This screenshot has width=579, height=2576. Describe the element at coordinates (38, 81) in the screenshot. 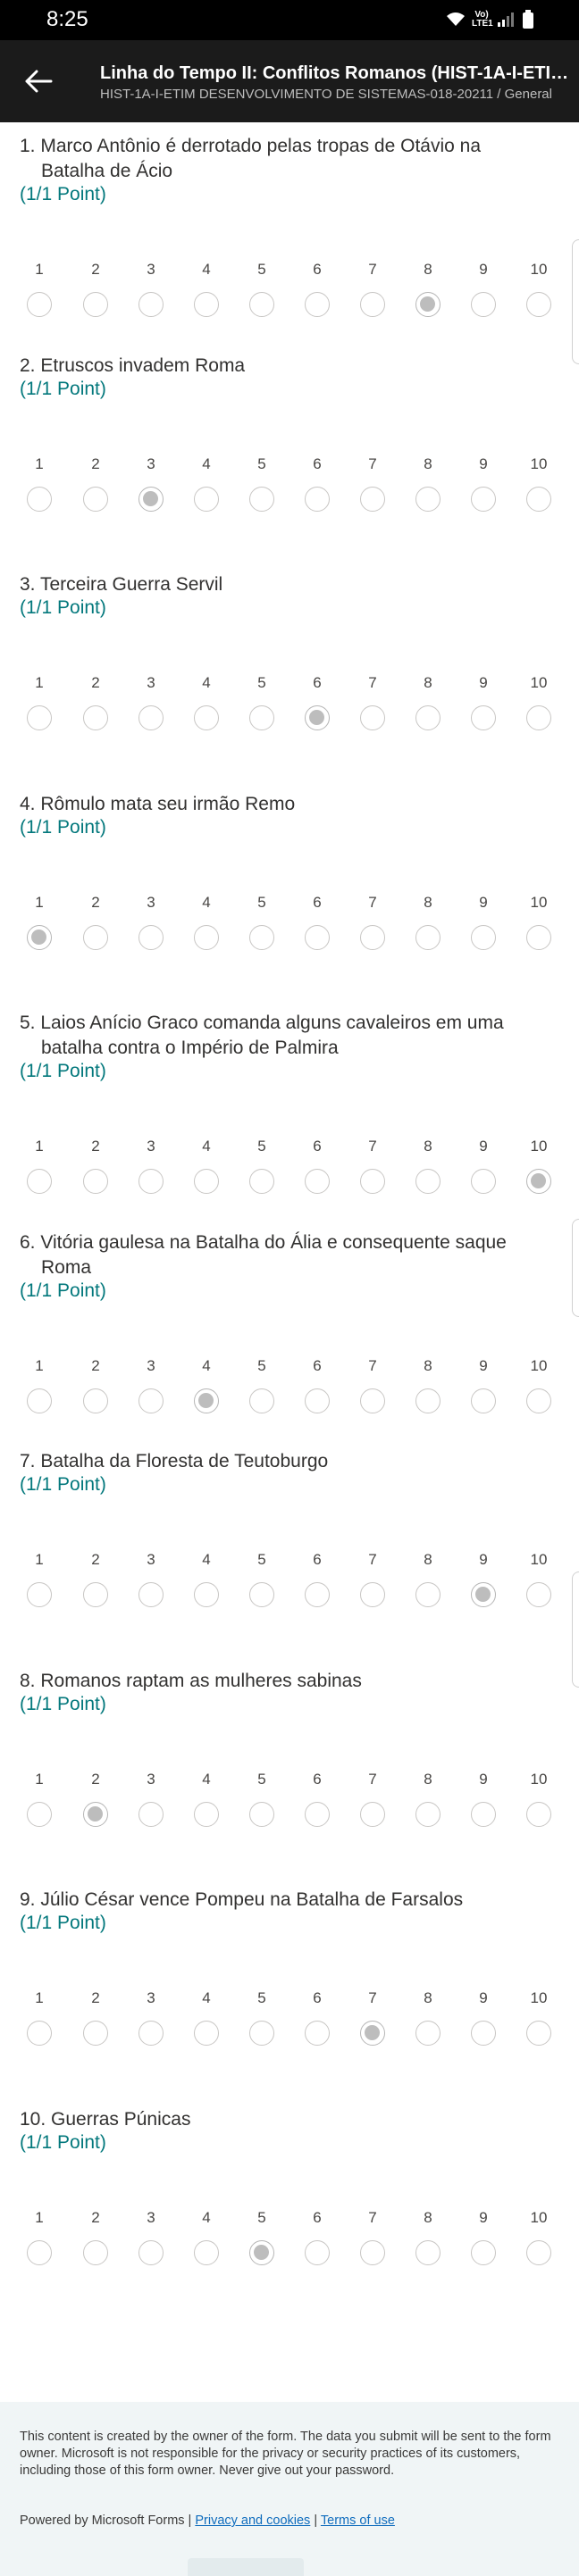

I see `back-button` at that location.